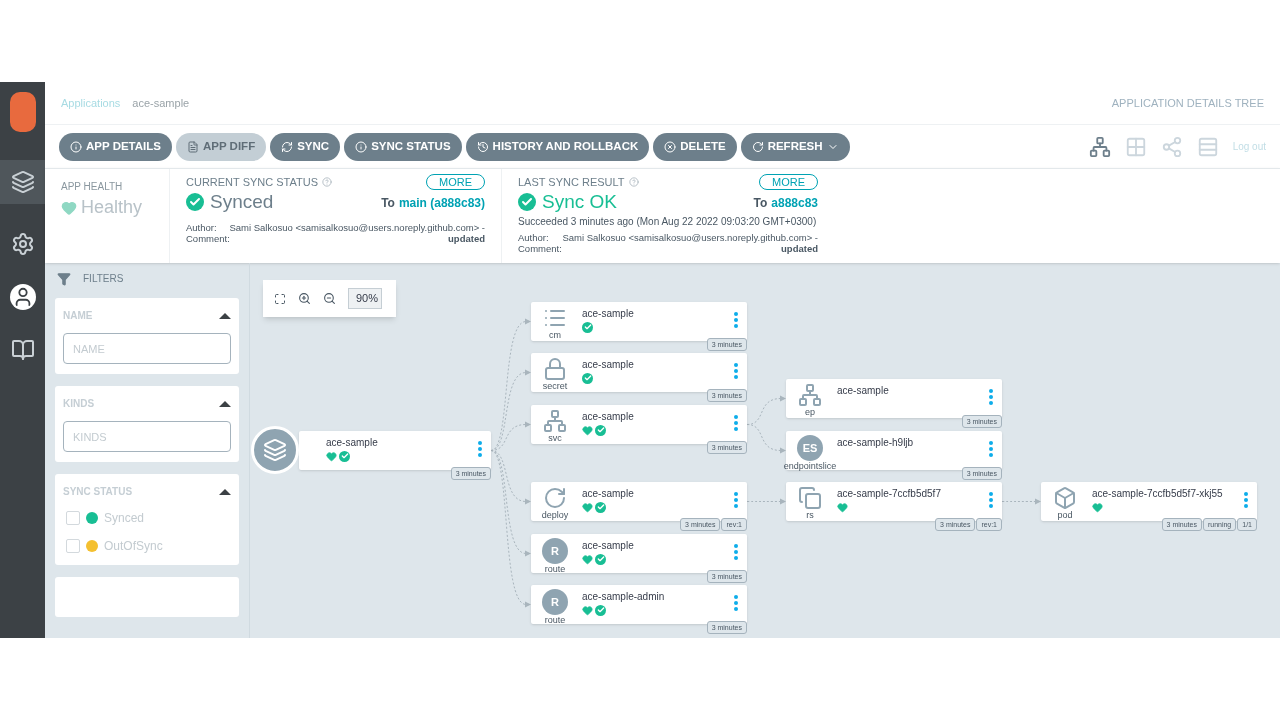  I want to click on kind-label: rs, so click(810, 515).